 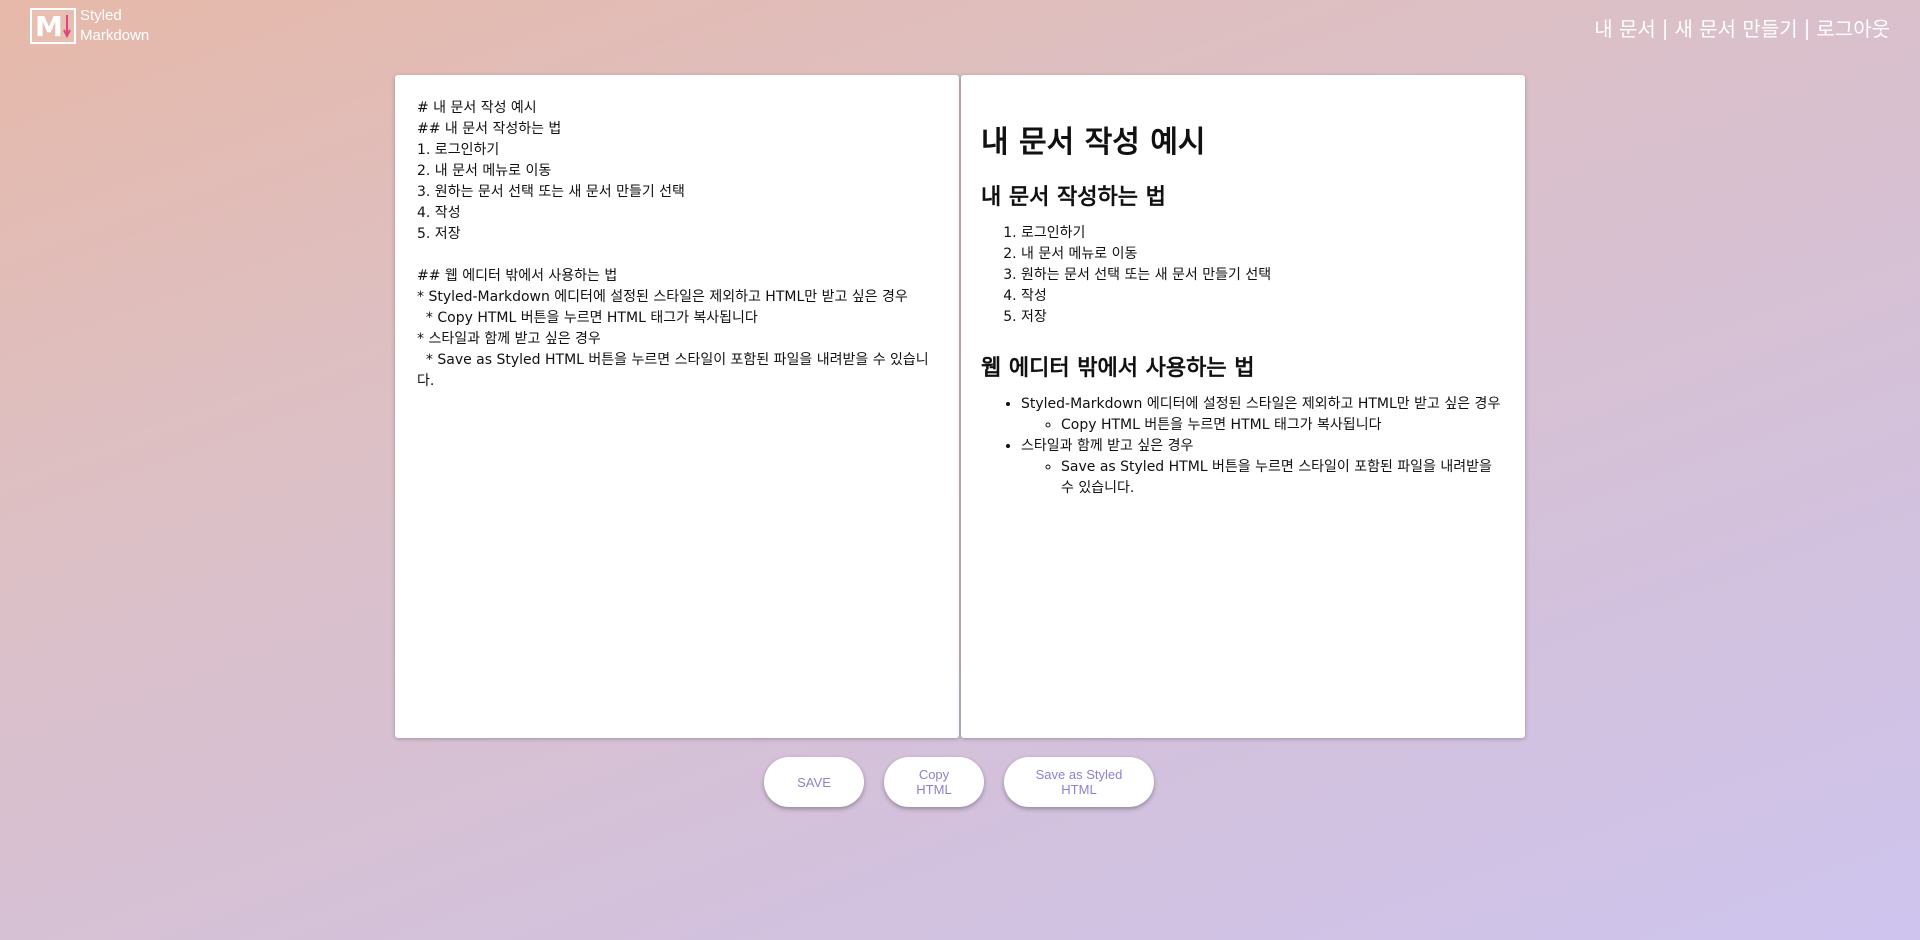 What do you see at coordinates (1263, 275) in the screenshot?
I see `list-item: 원하는 문서 선택 또는 새 문서 만들기 선택` at bounding box center [1263, 275].